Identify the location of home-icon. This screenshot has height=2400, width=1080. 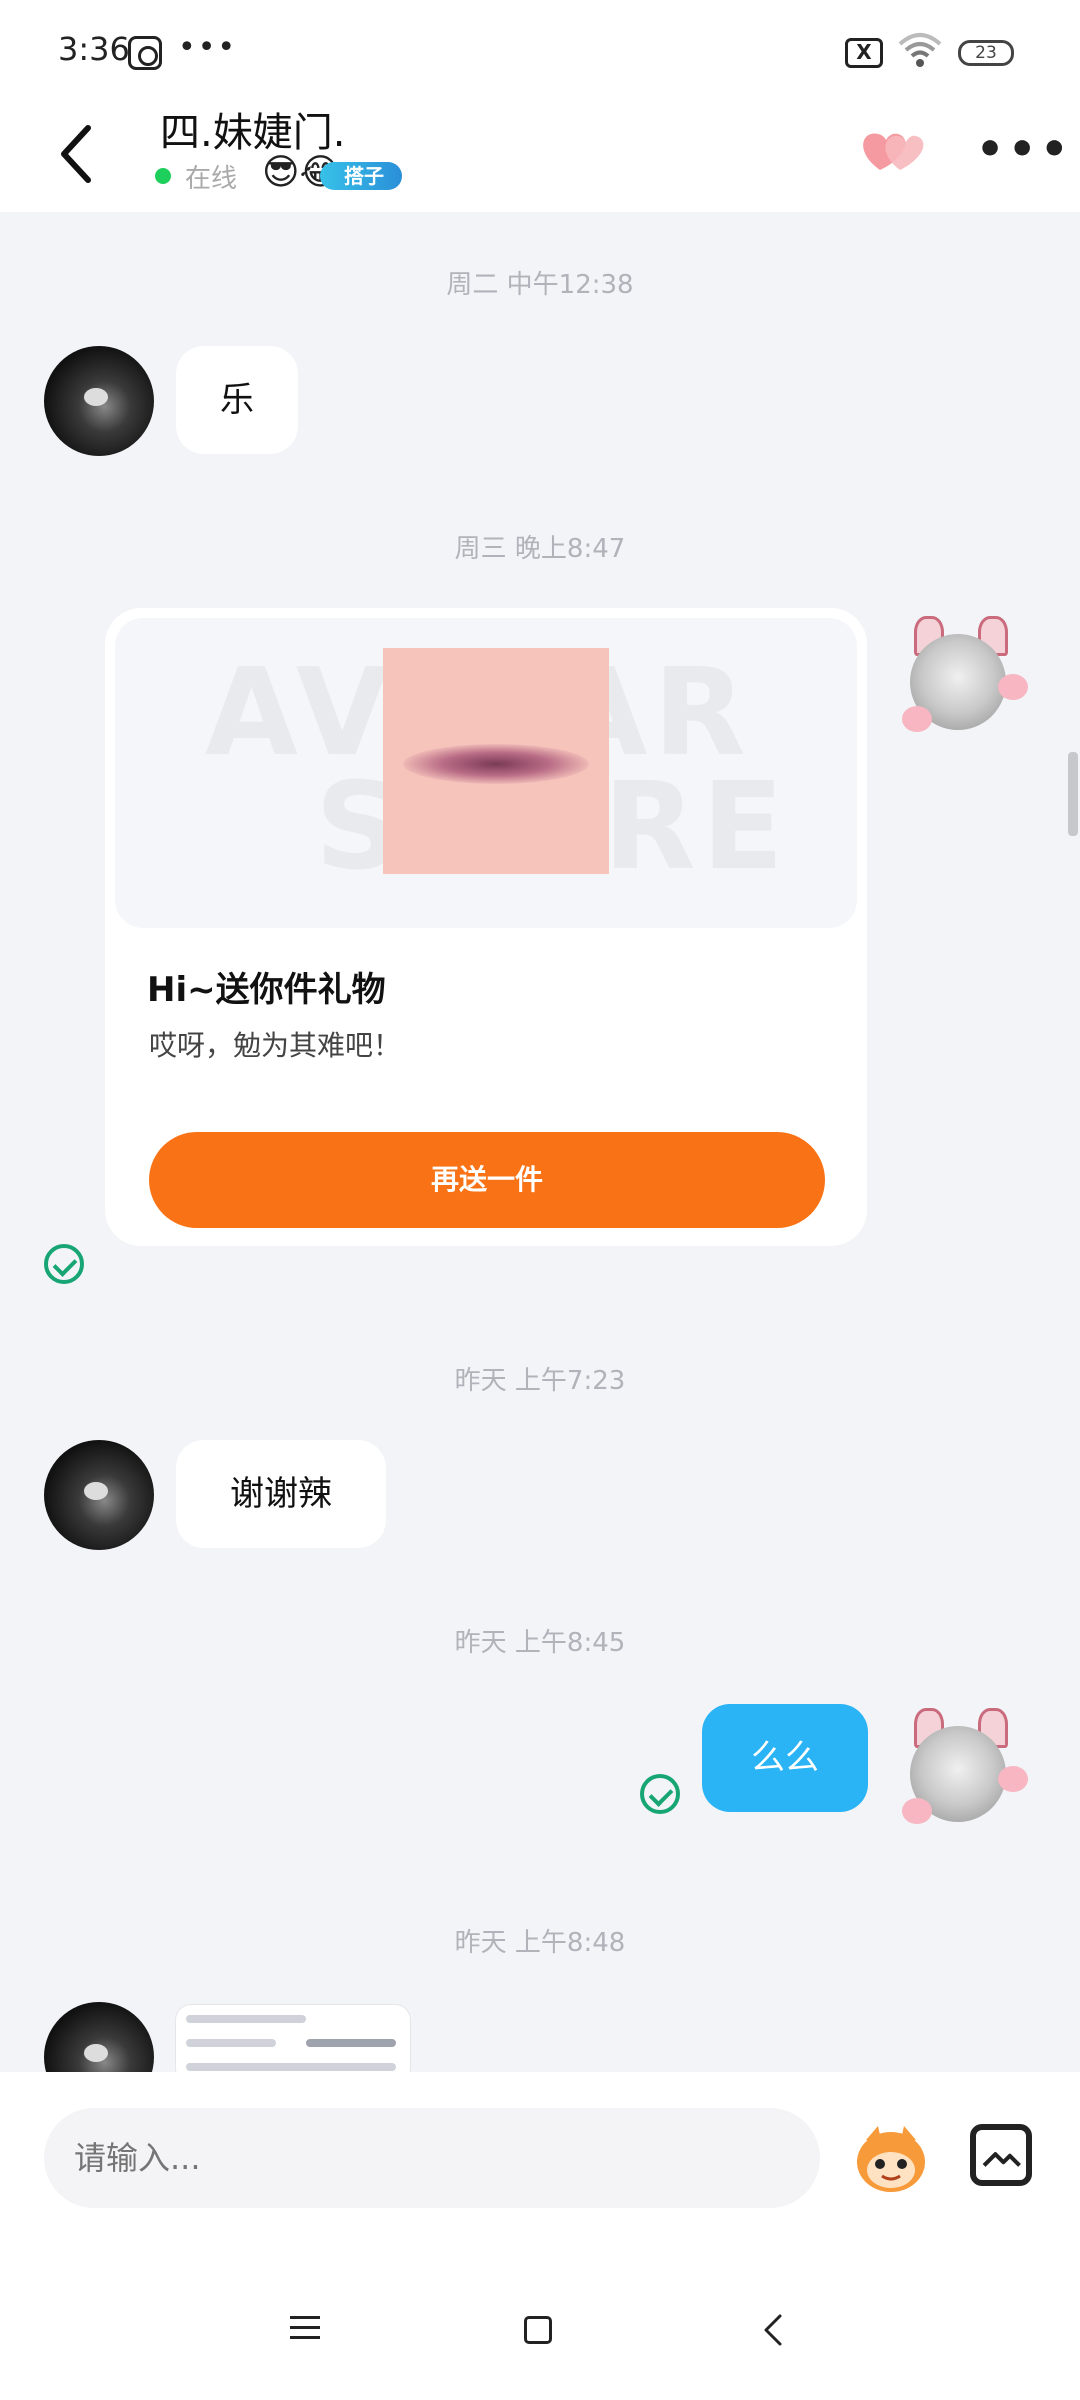
(538, 2330).